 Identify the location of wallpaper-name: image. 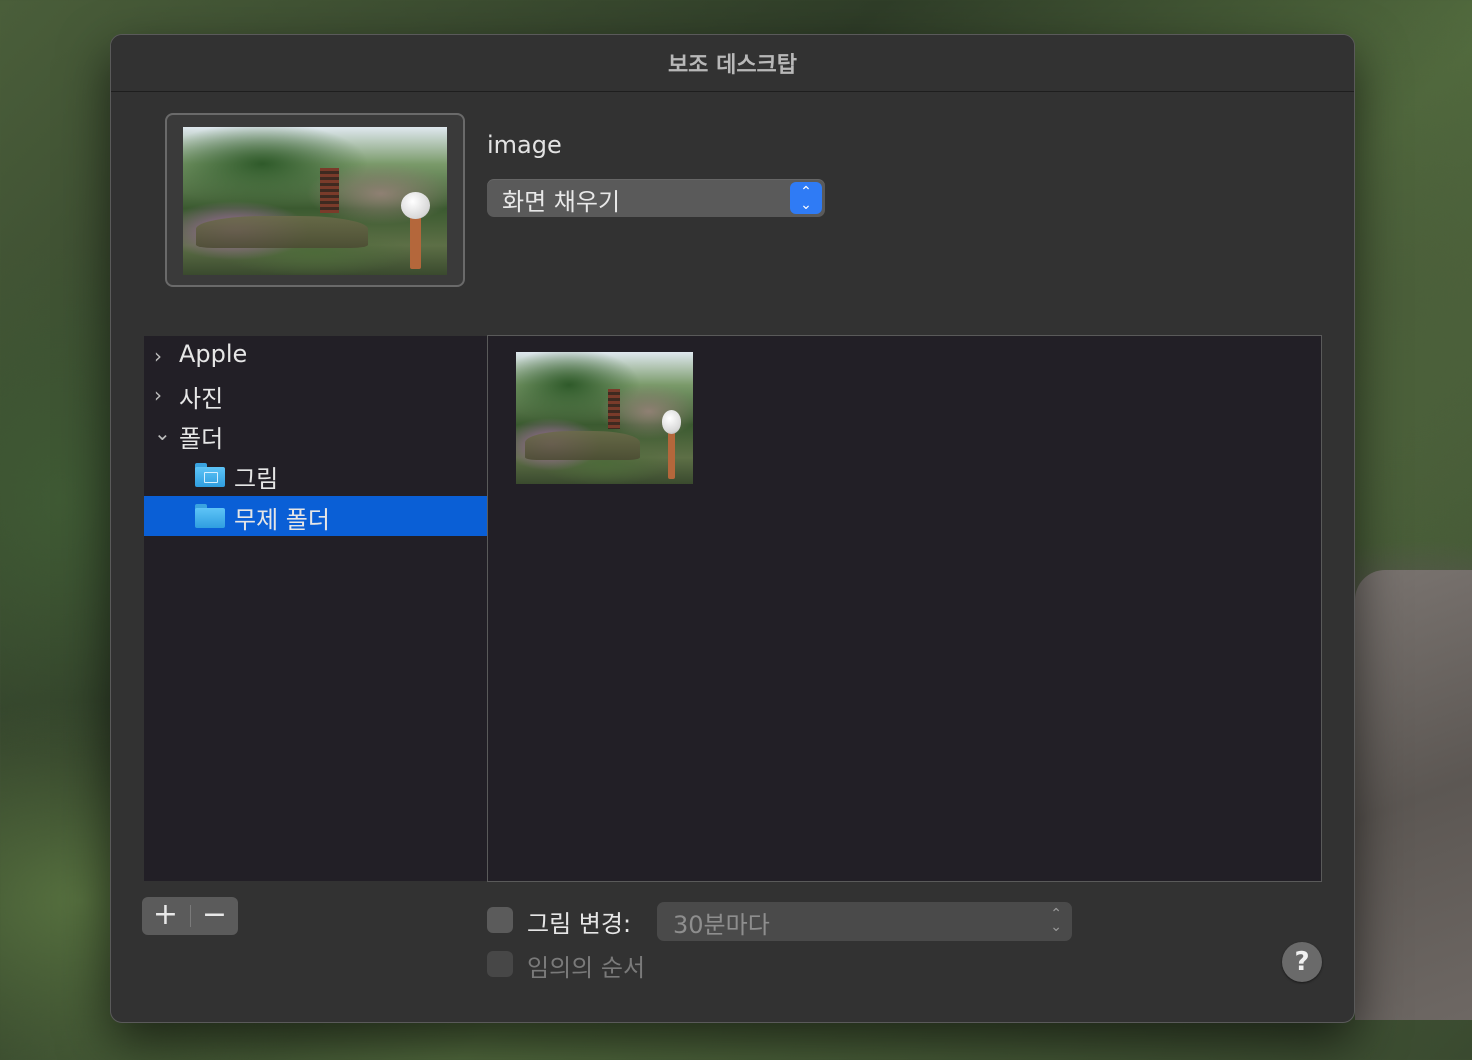
(524, 145).